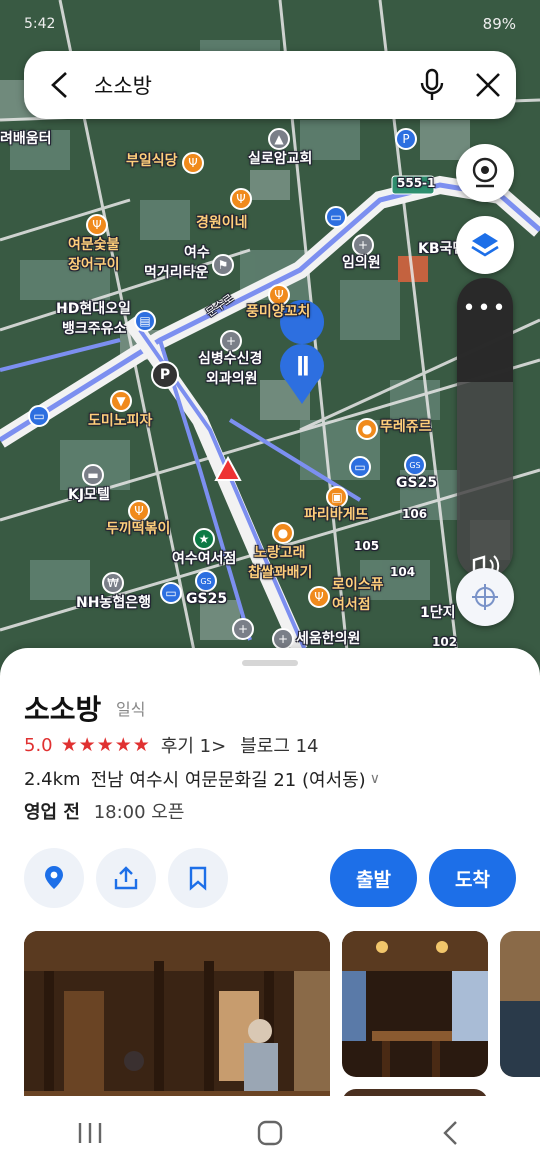 Image resolution: width=540 pixels, height=1170 pixels. Describe the element at coordinates (90, 1133) in the screenshot. I see `recent-apps-button` at that location.